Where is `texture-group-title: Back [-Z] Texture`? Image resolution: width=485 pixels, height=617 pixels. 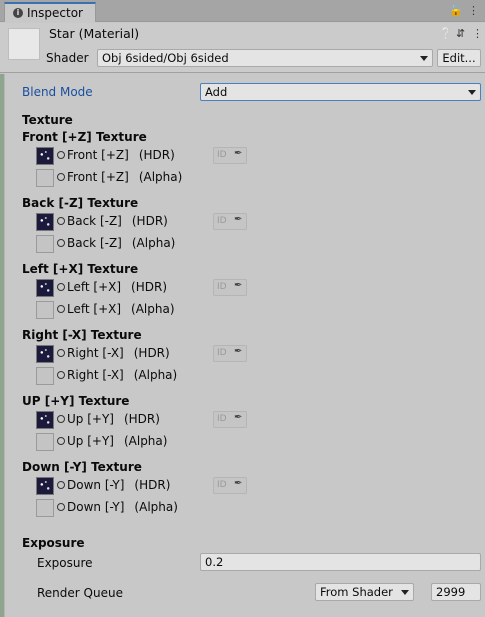 texture-group-title: Back [-Z] Texture is located at coordinates (80, 203).